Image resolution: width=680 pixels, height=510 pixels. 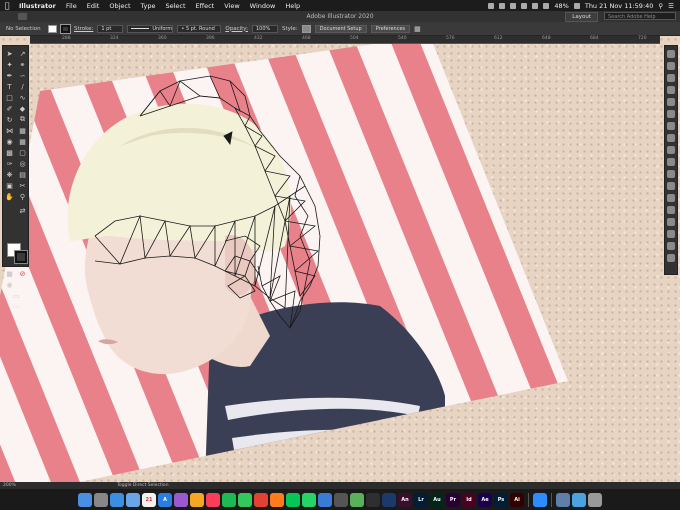 I want to click on magic-wand-tool-icon: ✦, so click(x=9, y=64).